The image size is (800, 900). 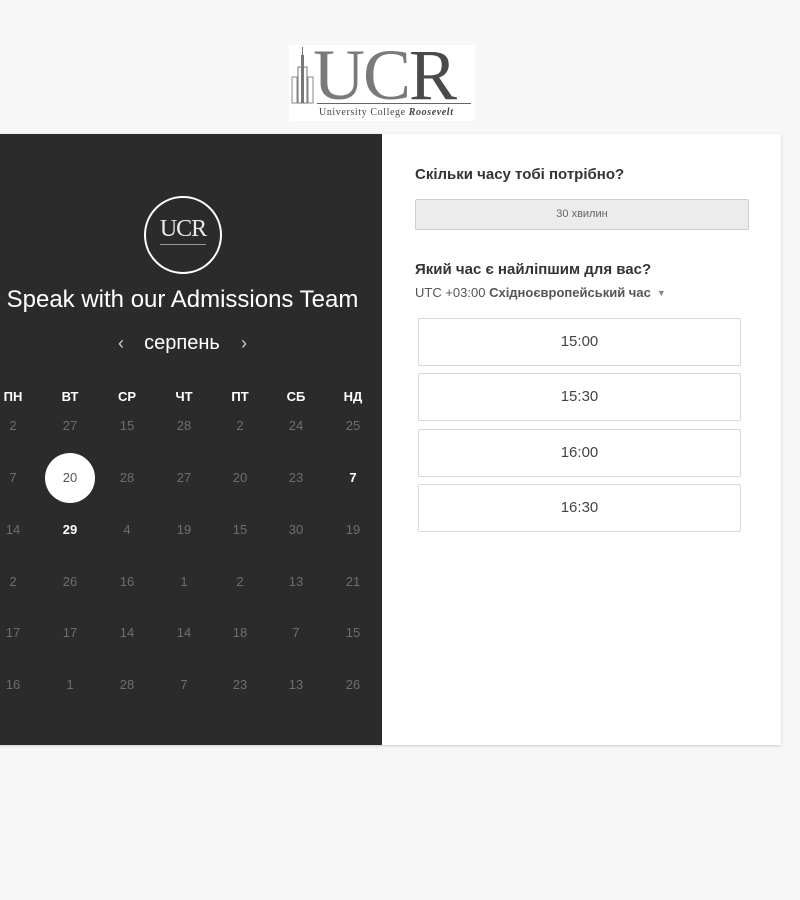 What do you see at coordinates (579, 508) in the screenshot?
I see `time-slot-button: 16:30` at bounding box center [579, 508].